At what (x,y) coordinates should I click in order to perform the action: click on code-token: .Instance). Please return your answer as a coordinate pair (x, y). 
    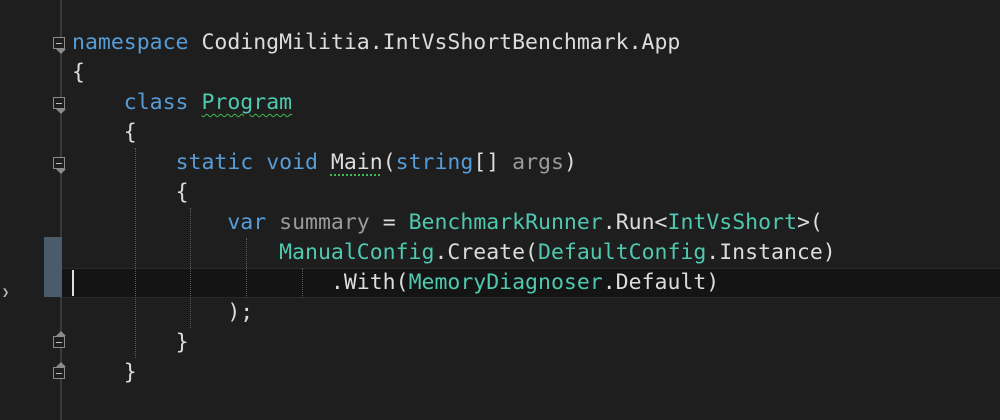
    Looking at the image, I should click on (771, 252).